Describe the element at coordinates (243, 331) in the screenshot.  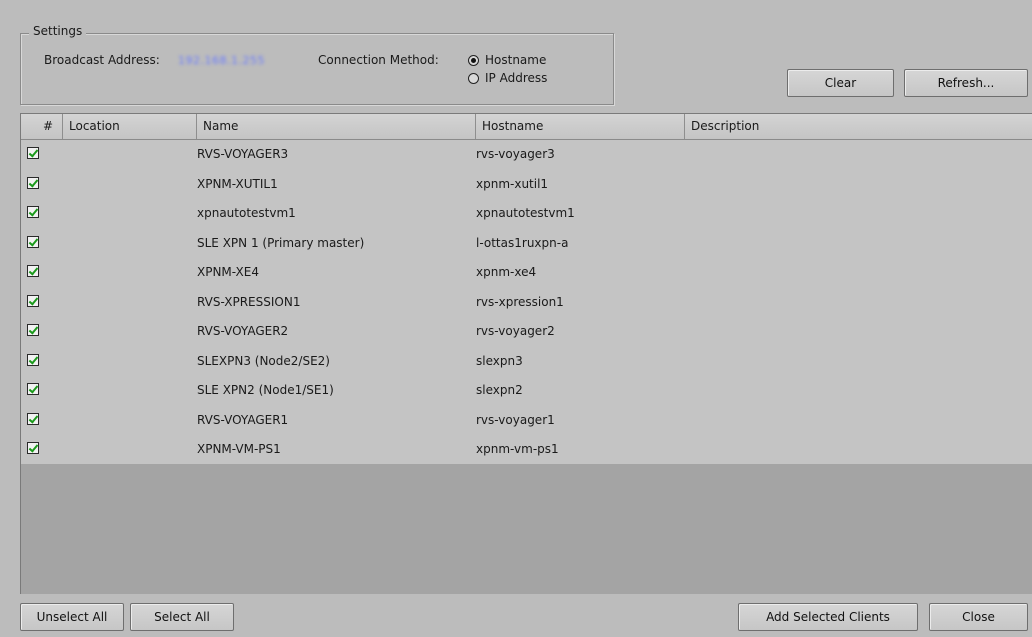
I see `row-name: RVS-VOYAGER2` at that location.